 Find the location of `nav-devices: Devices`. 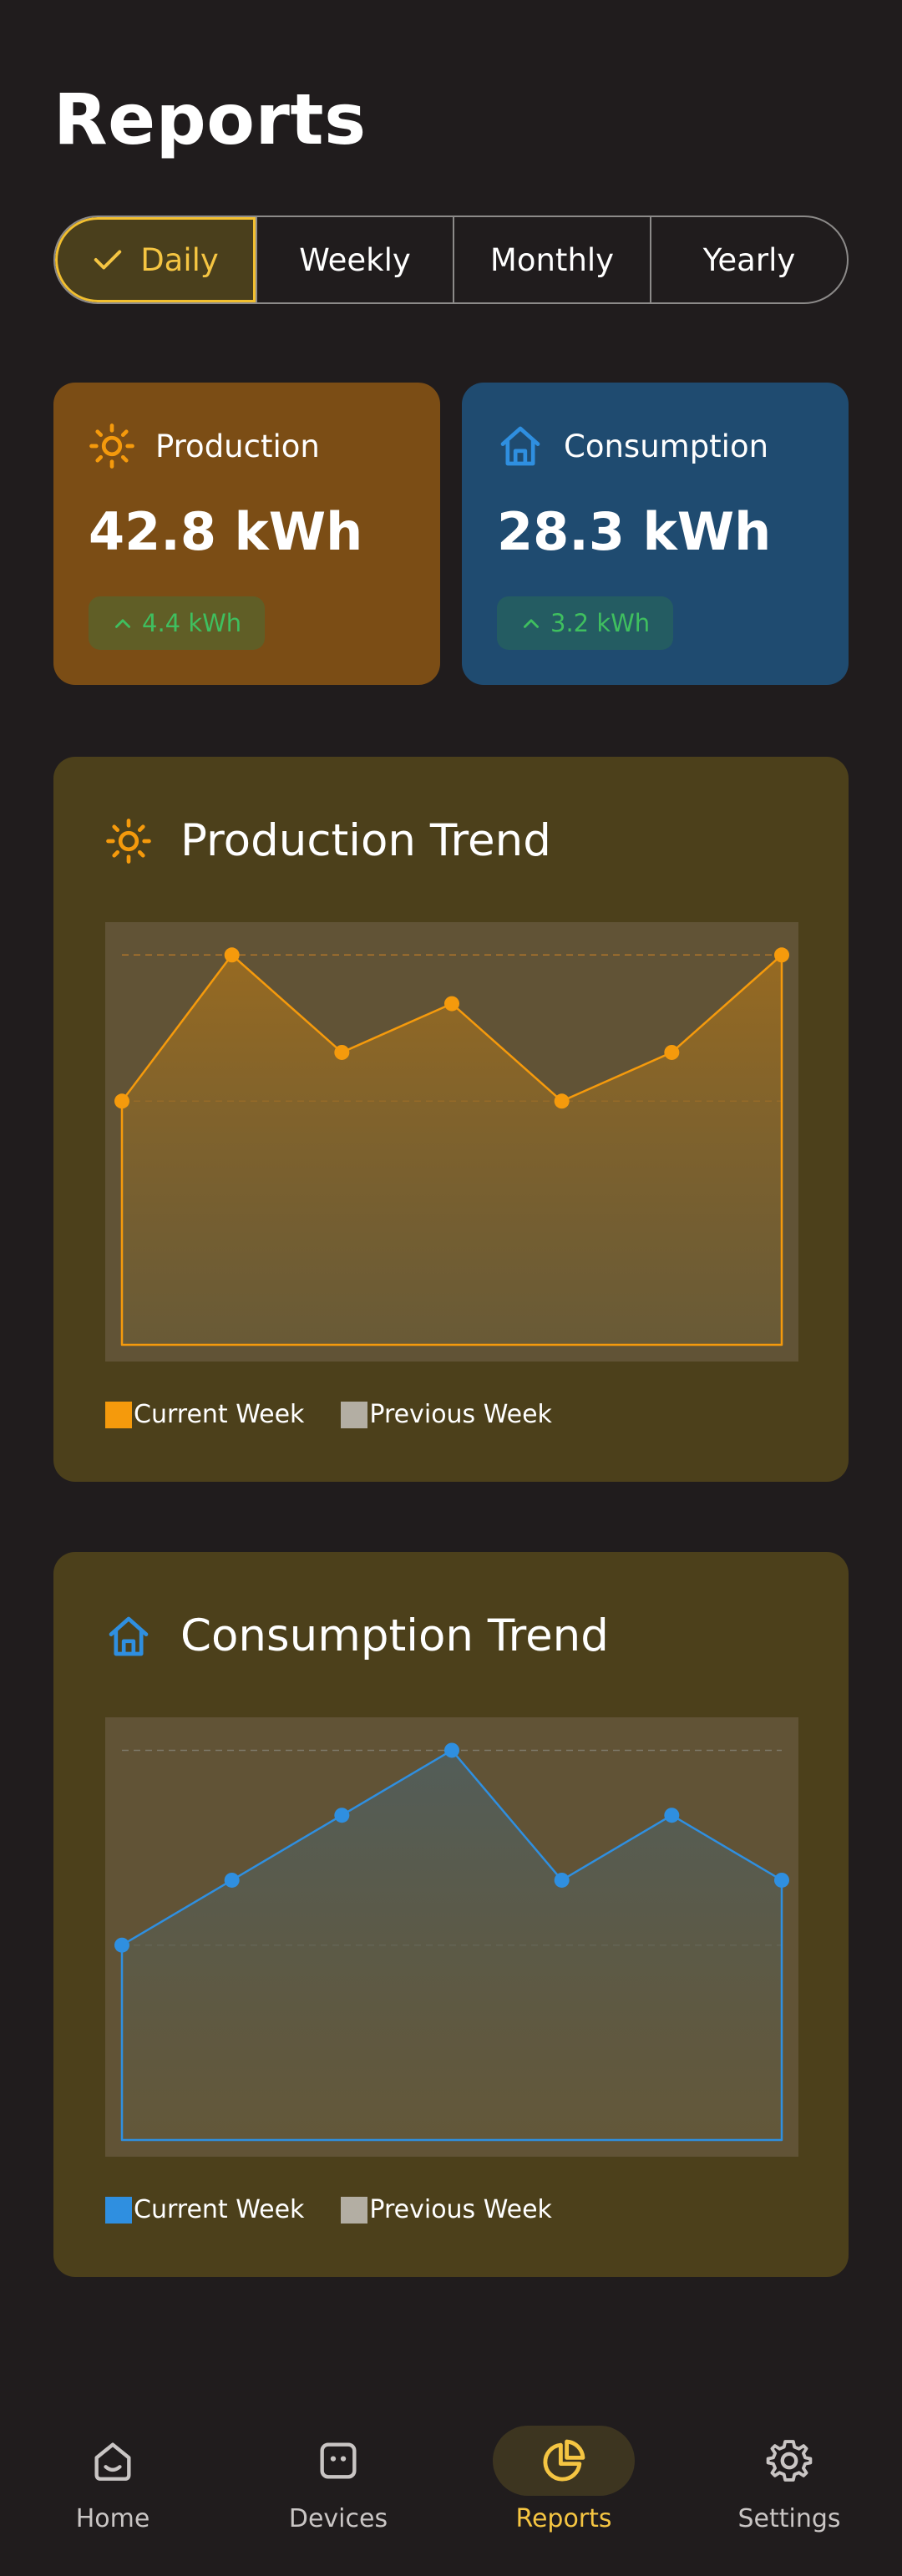

nav-devices: Devices is located at coordinates (338, 2481).